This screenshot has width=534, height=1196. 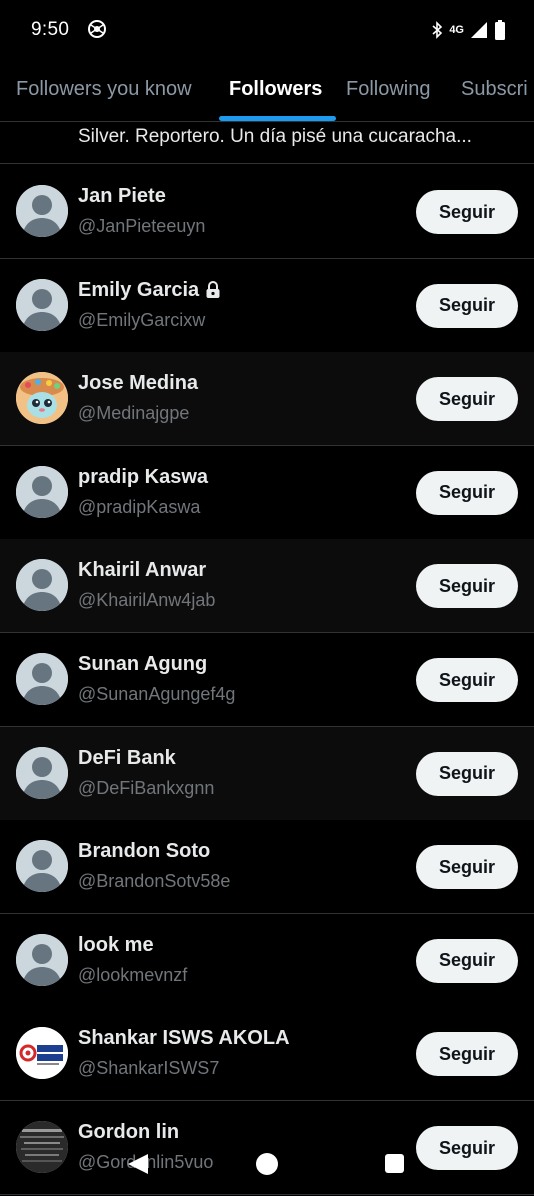 What do you see at coordinates (50, 29) in the screenshot?
I see `status-time: 9:50` at bounding box center [50, 29].